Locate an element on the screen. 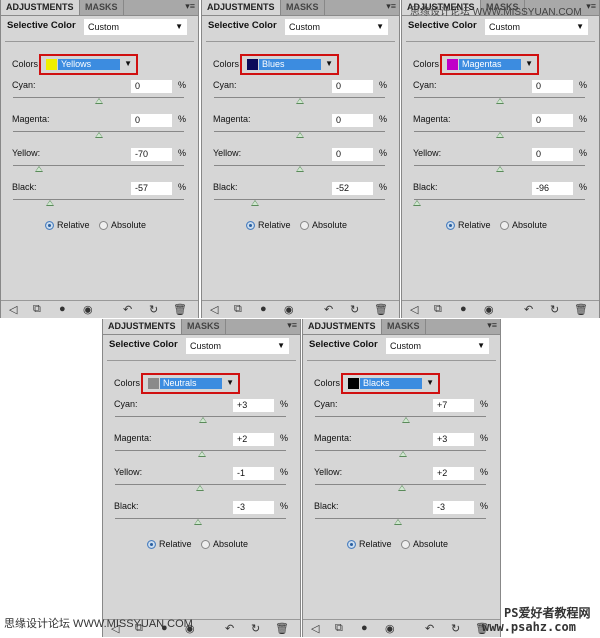 The width and height of the screenshot is (600, 638). value-input-0: +3 is located at coordinates (253, 405).